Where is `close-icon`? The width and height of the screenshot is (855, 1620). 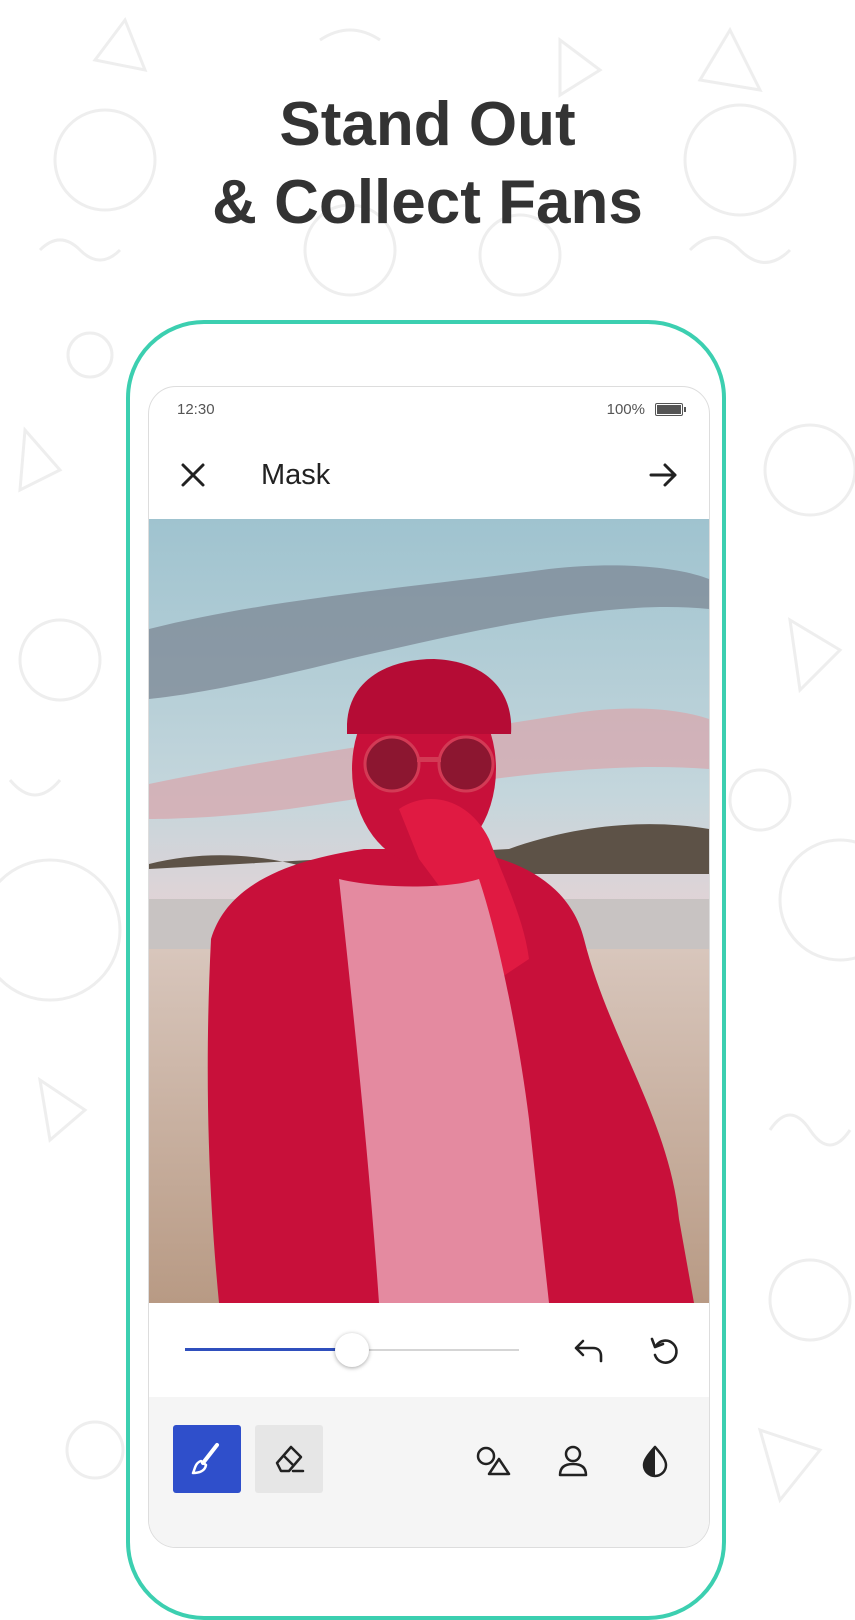 close-icon is located at coordinates (193, 475).